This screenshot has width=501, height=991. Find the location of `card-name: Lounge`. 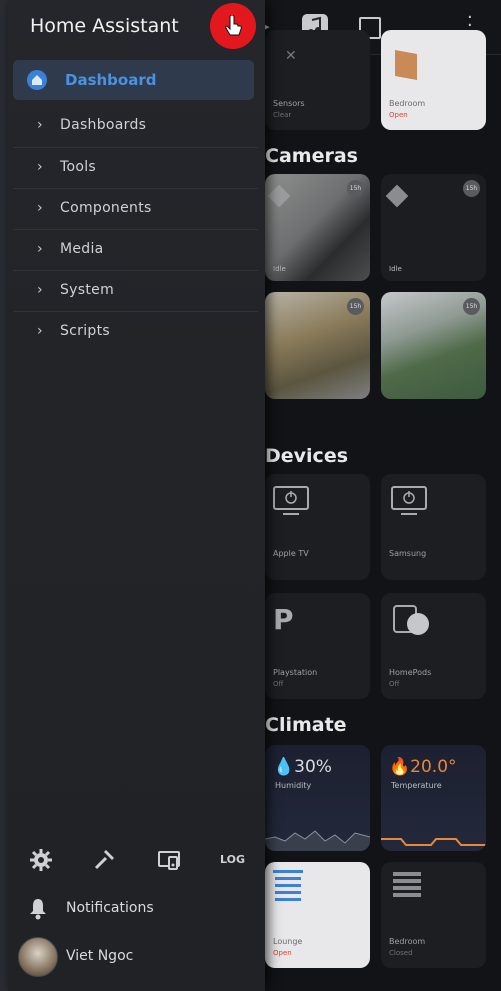

card-name: Lounge is located at coordinates (288, 941).